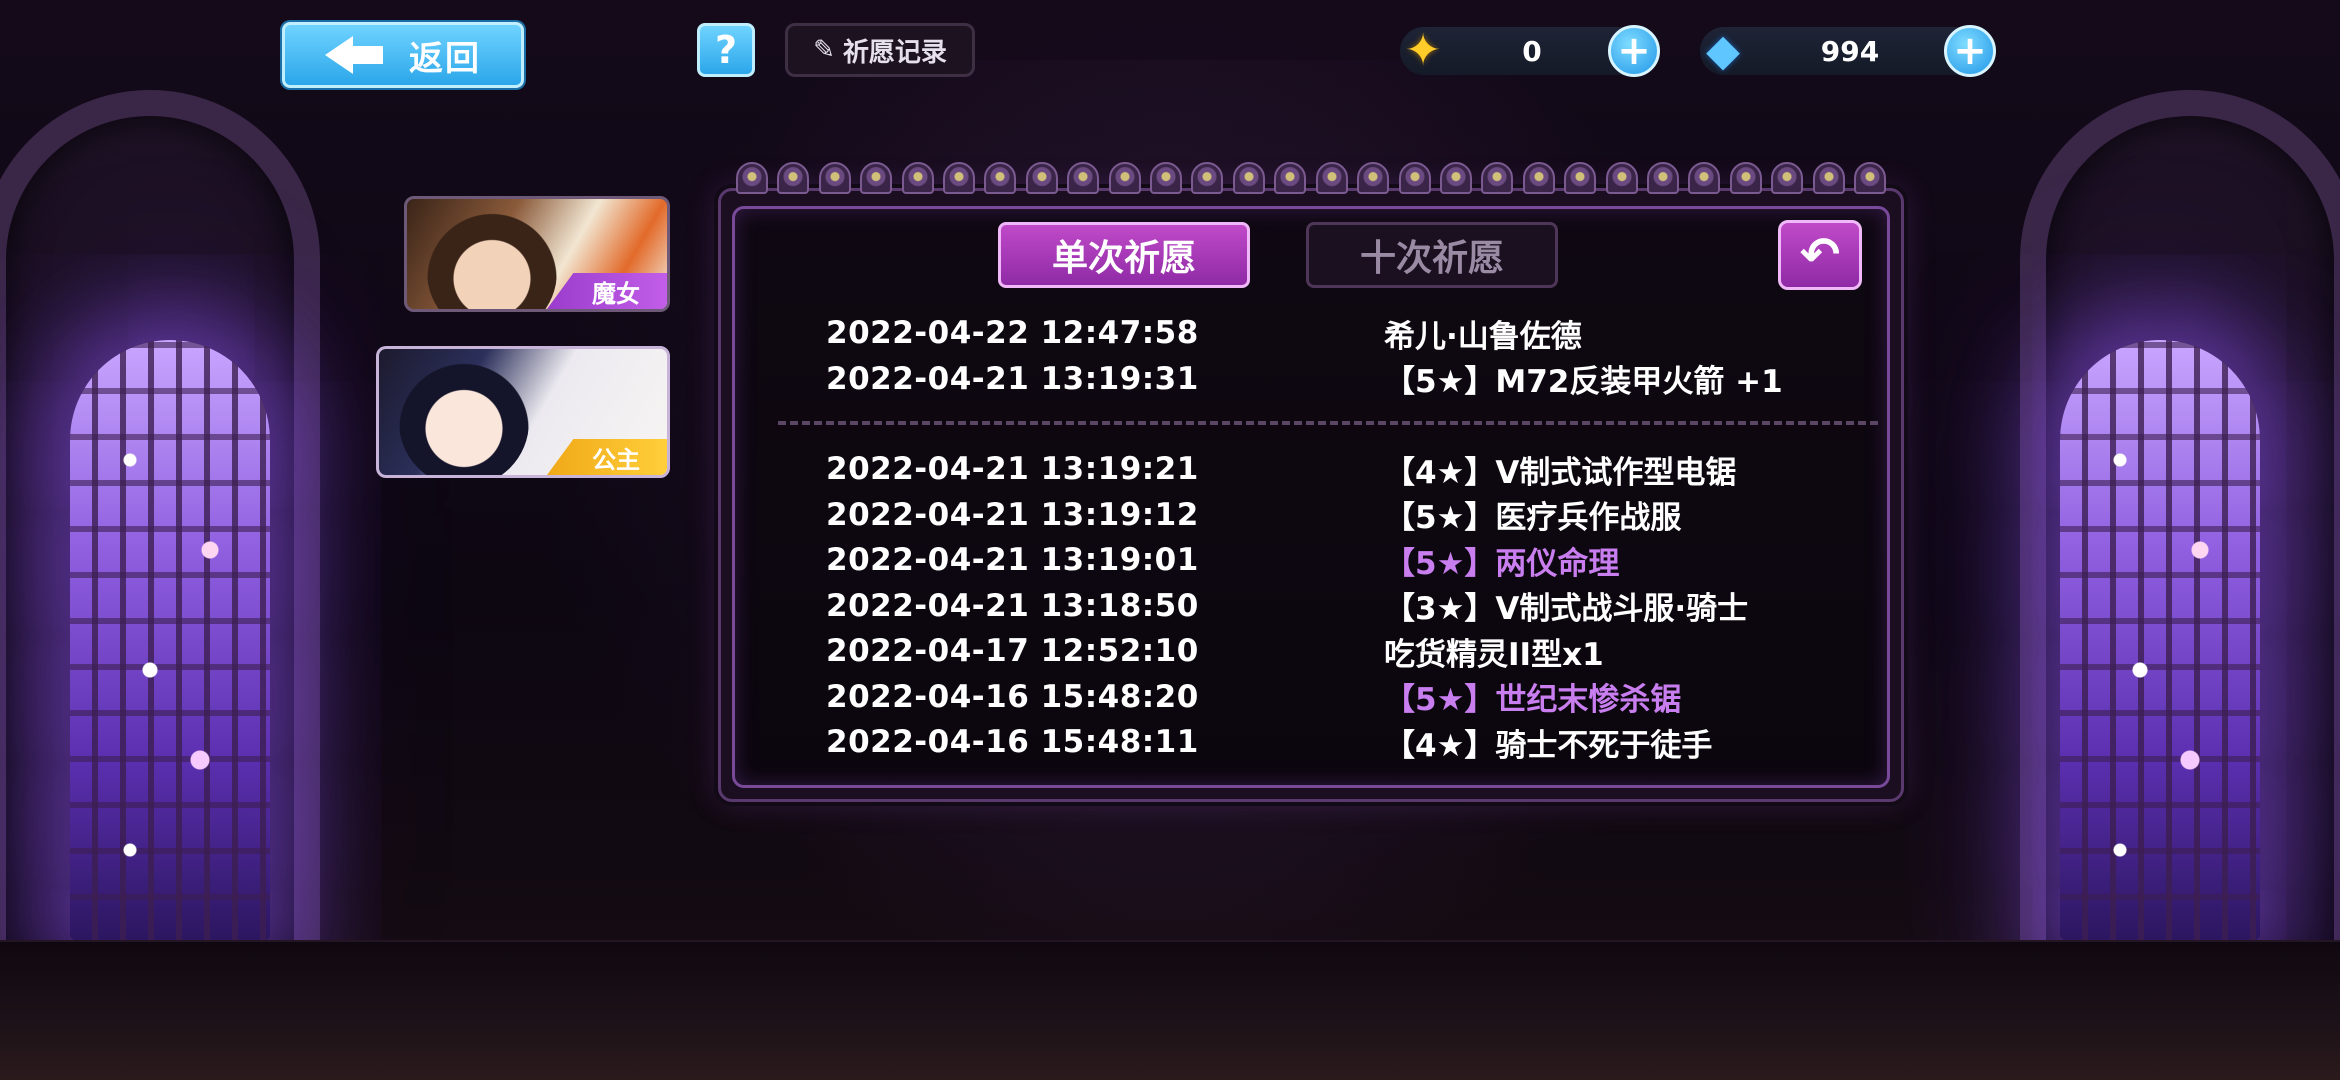 The width and height of the screenshot is (2340, 1080). What do you see at coordinates (1012, 605) in the screenshot?
I see `record-time: 2022-04-21 13:18:50` at bounding box center [1012, 605].